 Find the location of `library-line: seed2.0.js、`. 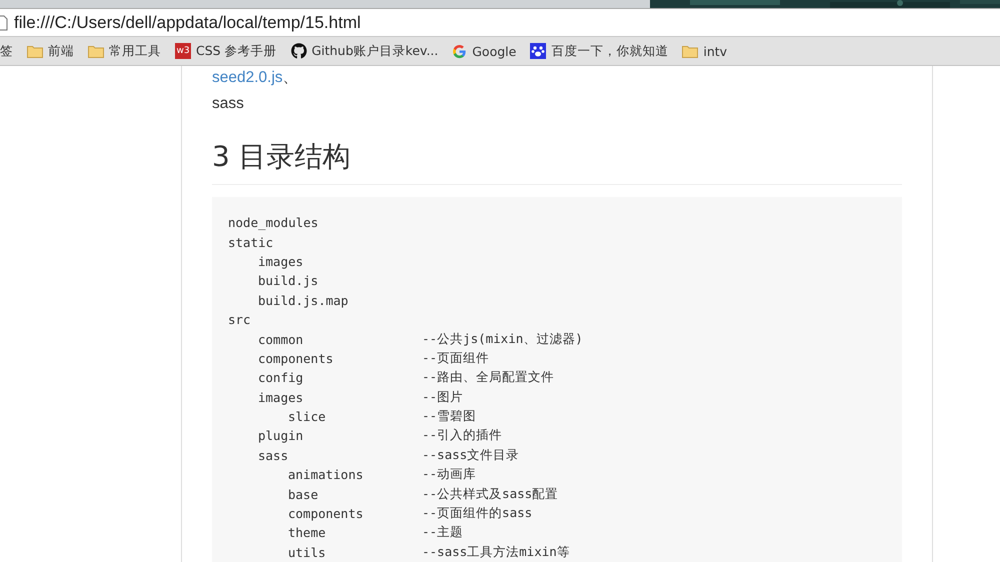

library-line: seed2.0.js、 is located at coordinates (256, 78).